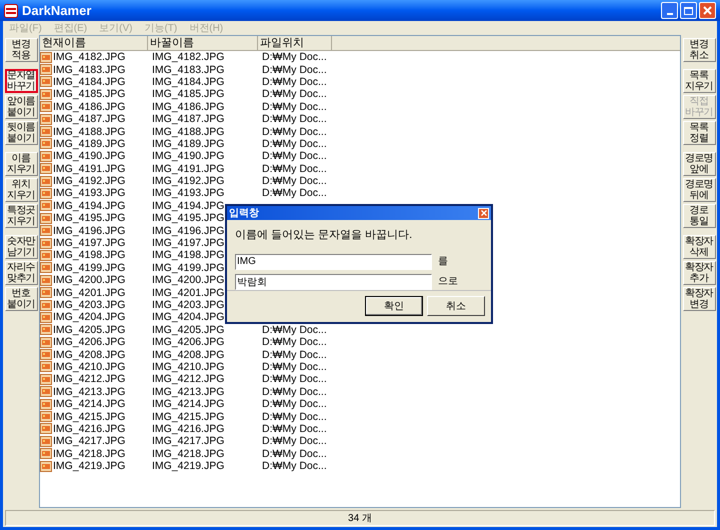  Describe the element at coordinates (188, 193) in the screenshot. I see `table-cell: IMG_4193.JPG` at that location.